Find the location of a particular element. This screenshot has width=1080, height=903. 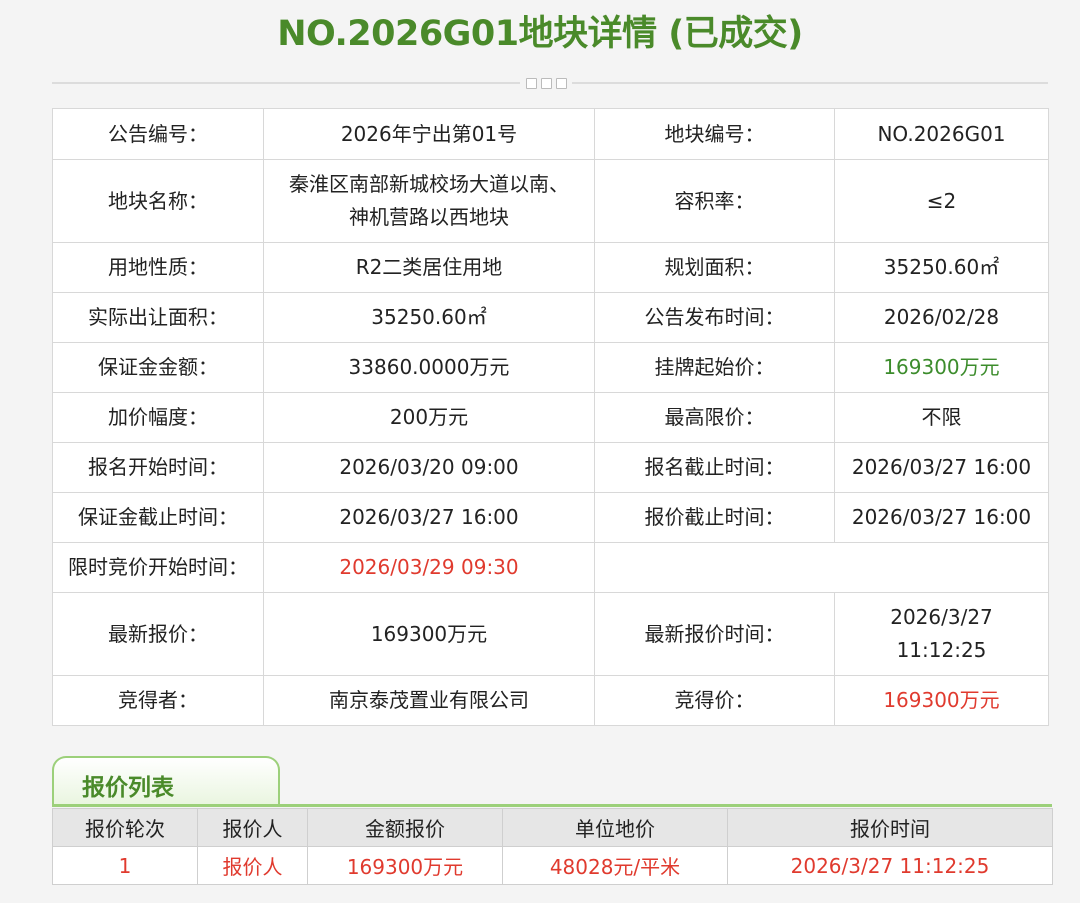

table-row: 用地性质： R2二类居住用地 规划面积： 35250.60㎡ is located at coordinates (550, 267).